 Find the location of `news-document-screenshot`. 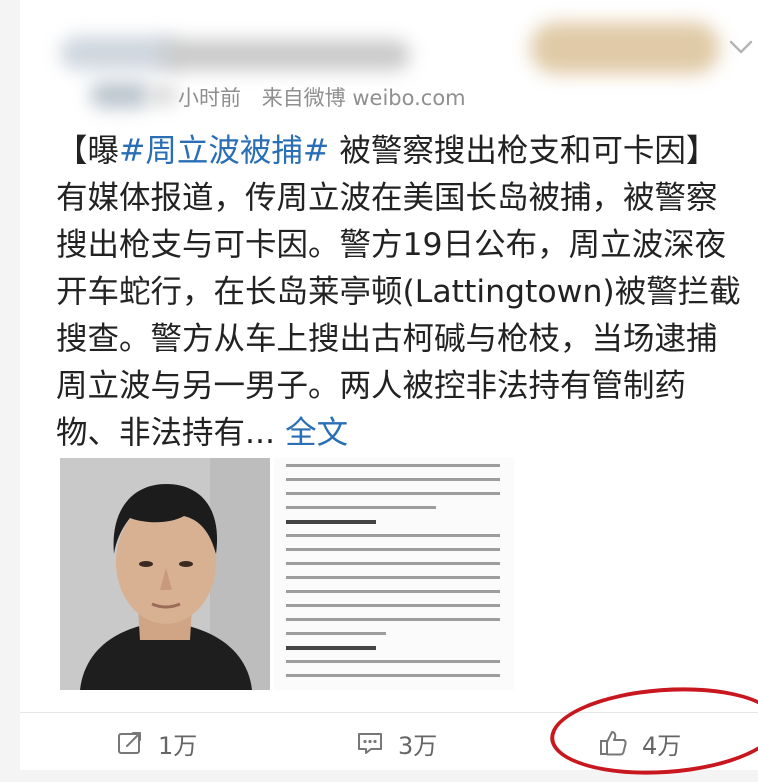

news-document-screenshot is located at coordinates (394, 574).